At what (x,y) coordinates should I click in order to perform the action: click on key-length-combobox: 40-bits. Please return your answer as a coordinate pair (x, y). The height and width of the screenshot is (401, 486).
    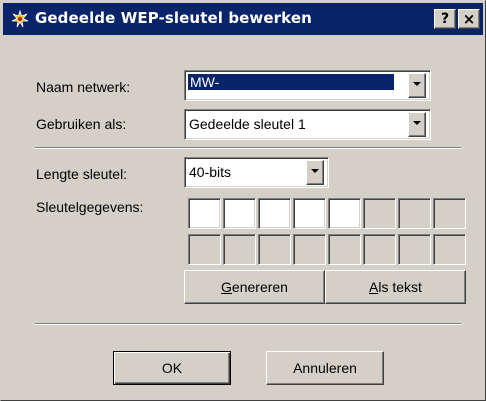
    Looking at the image, I should click on (256, 172).